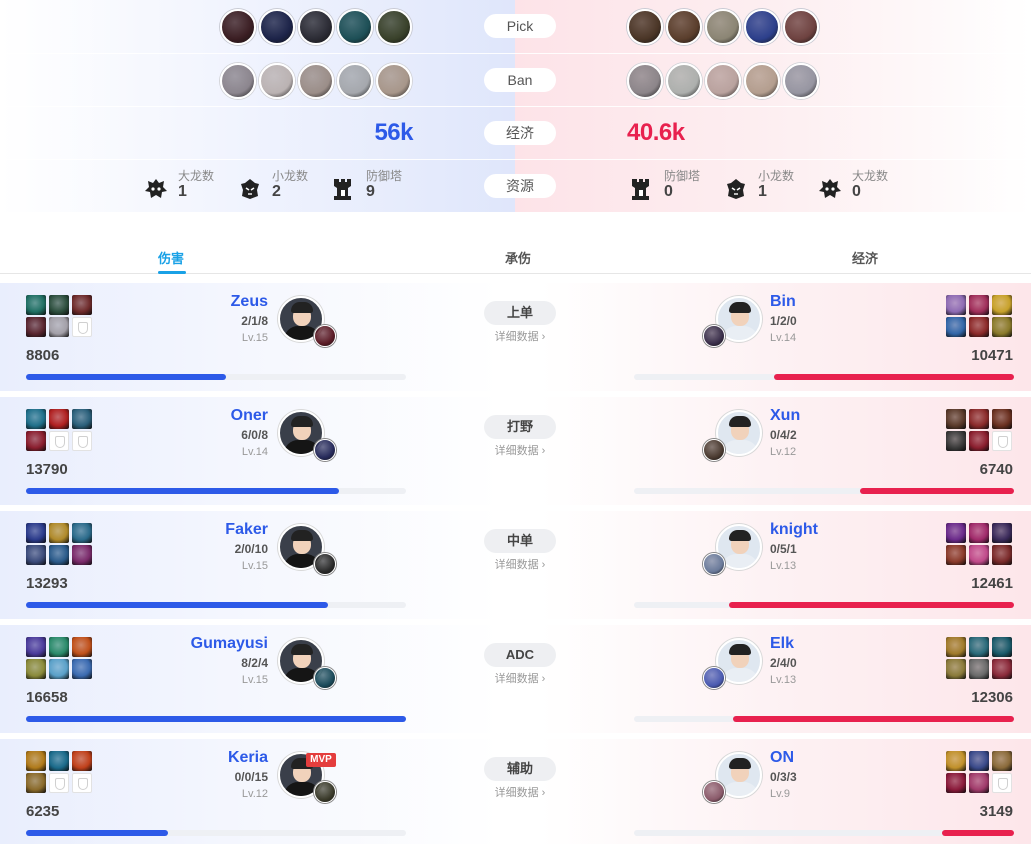  What do you see at coordinates (782, 644) in the screenshot?
I see `red-player-name: Elk` at bounding box center [782, 644].